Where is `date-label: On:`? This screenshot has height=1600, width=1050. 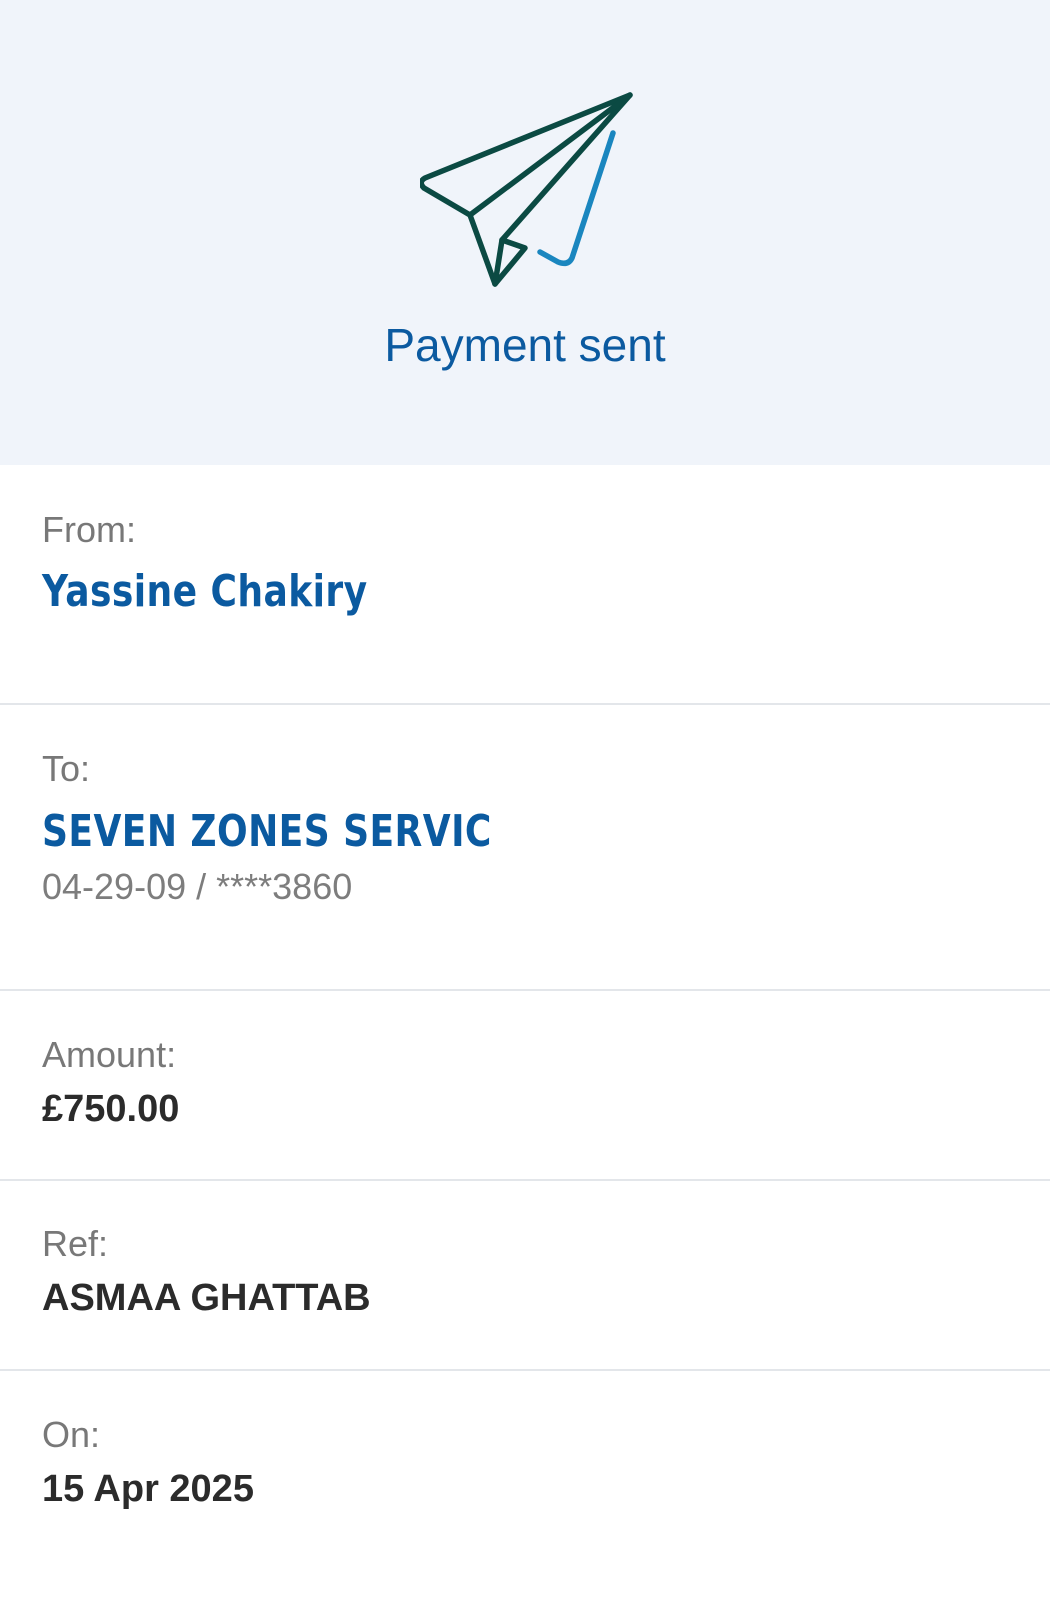 date-label: On: is located at coordinates (71, 1434).